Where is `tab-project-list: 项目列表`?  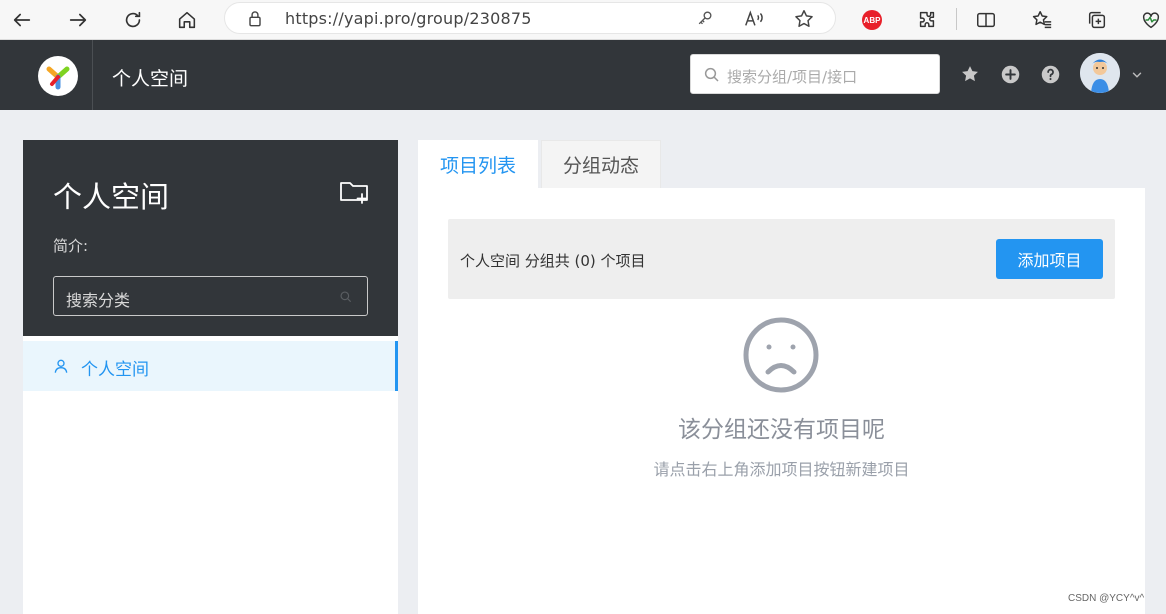 tab-project-list: 项目列表 is located at coordinates (478, 164).